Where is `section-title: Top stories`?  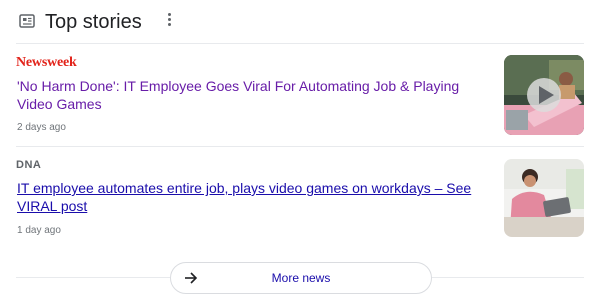
section-title: Top stories is located at coordinates (93, 22).